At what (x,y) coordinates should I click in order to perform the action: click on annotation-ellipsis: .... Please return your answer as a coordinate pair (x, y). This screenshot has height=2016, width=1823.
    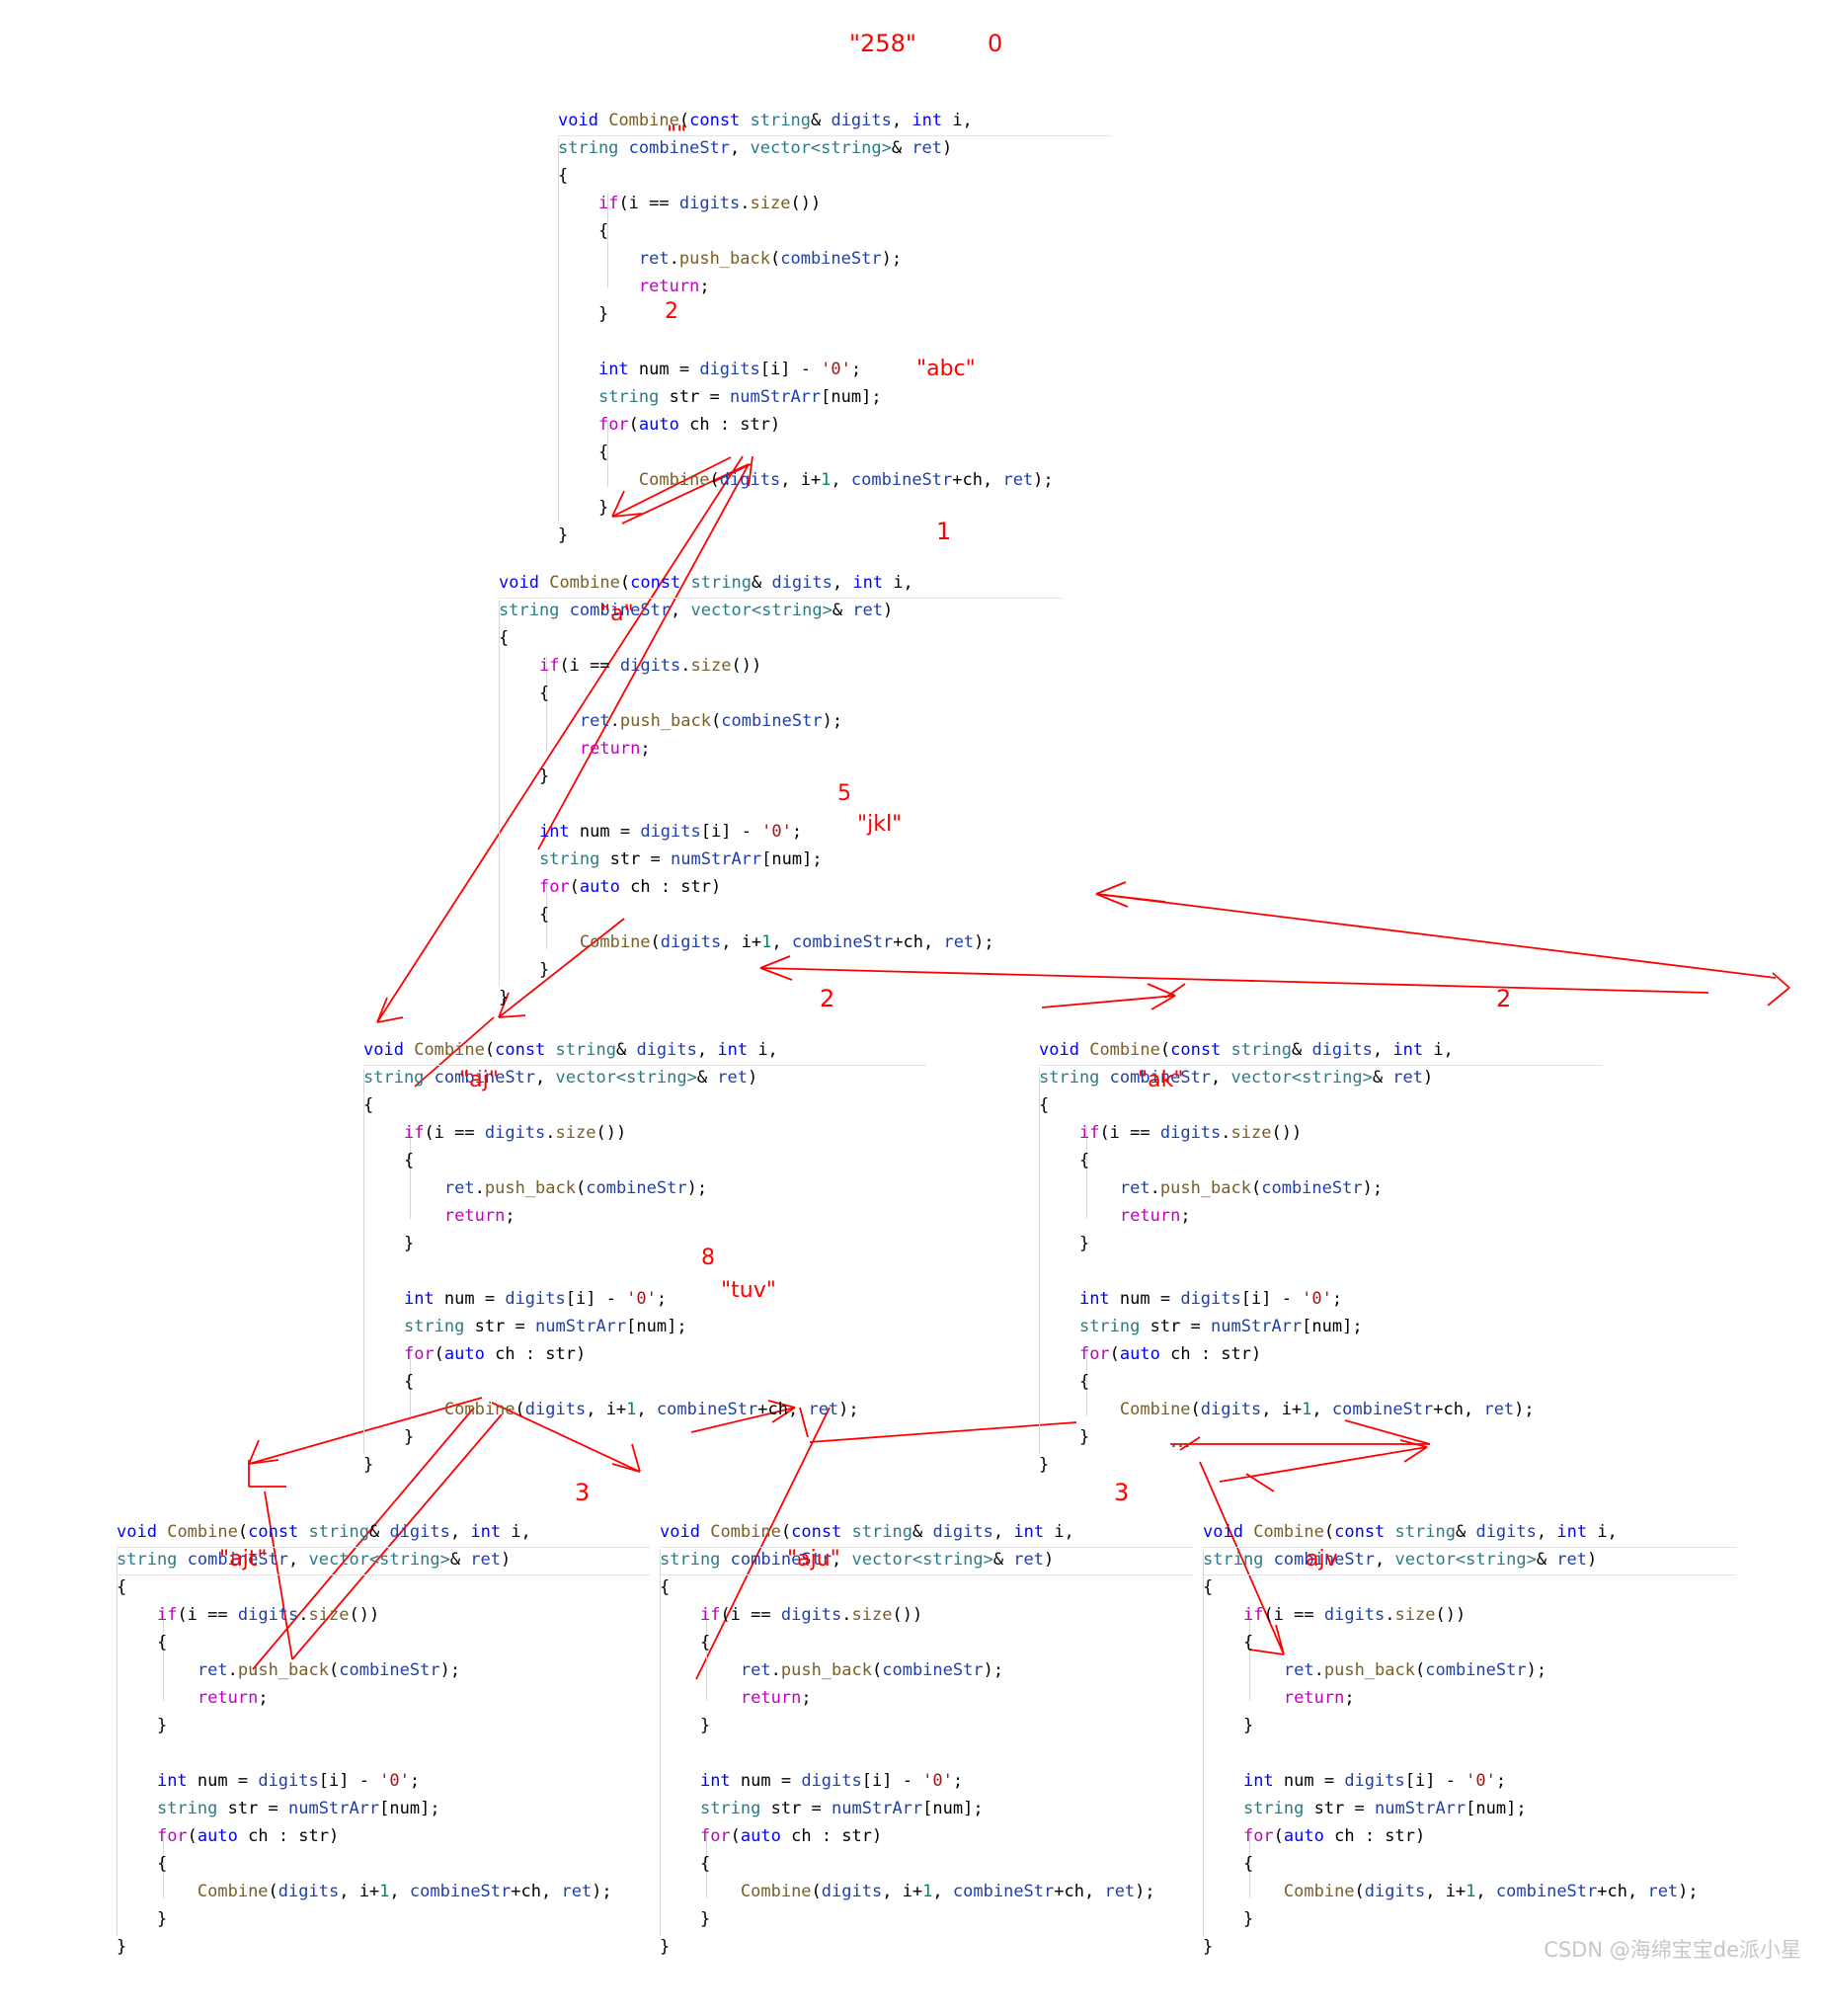
    Looking at the image, I should click on (1180, 1441).